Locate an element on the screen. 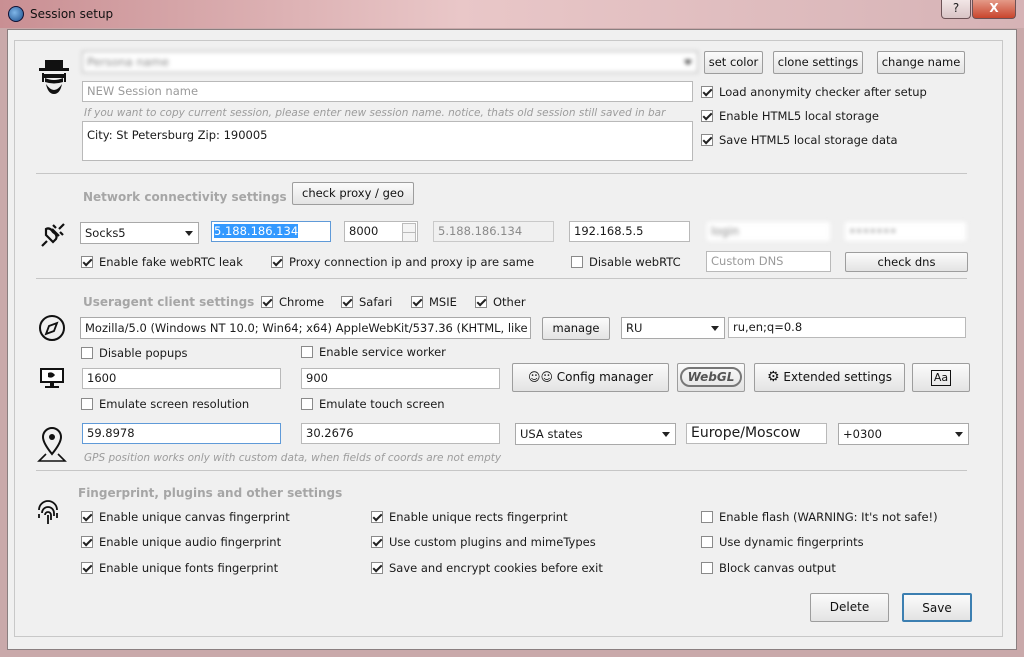 This screenshot has height=657, width=1024. load-anonymity-checkbox: Load anonymity checker after setup is located at coordinates (814, 92).